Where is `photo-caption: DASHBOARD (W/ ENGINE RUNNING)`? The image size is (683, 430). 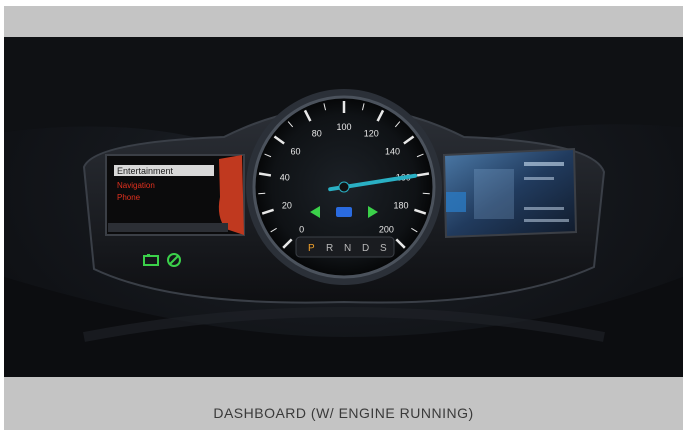
photo-caption: DASHBOARD (W/ ENGINE RUNNING) is located at coordinates (343, 413).